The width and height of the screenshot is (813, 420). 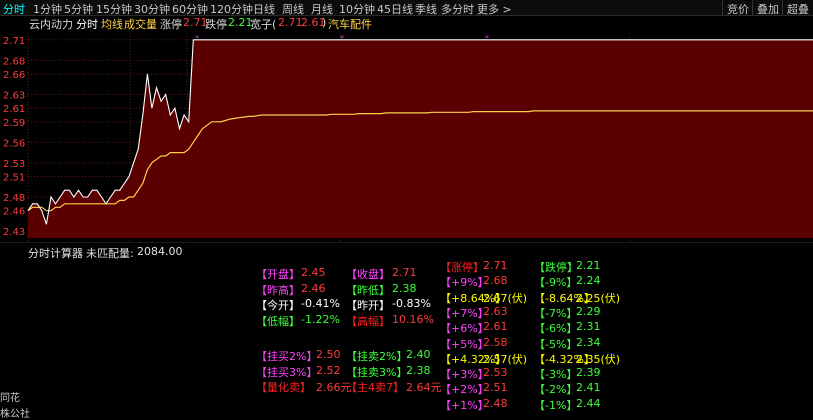 What do you see at coordinates (457, 9) in the screenshot?
I see `tab-multi-timeshare: 多分时` at bounding box center [457, 9].